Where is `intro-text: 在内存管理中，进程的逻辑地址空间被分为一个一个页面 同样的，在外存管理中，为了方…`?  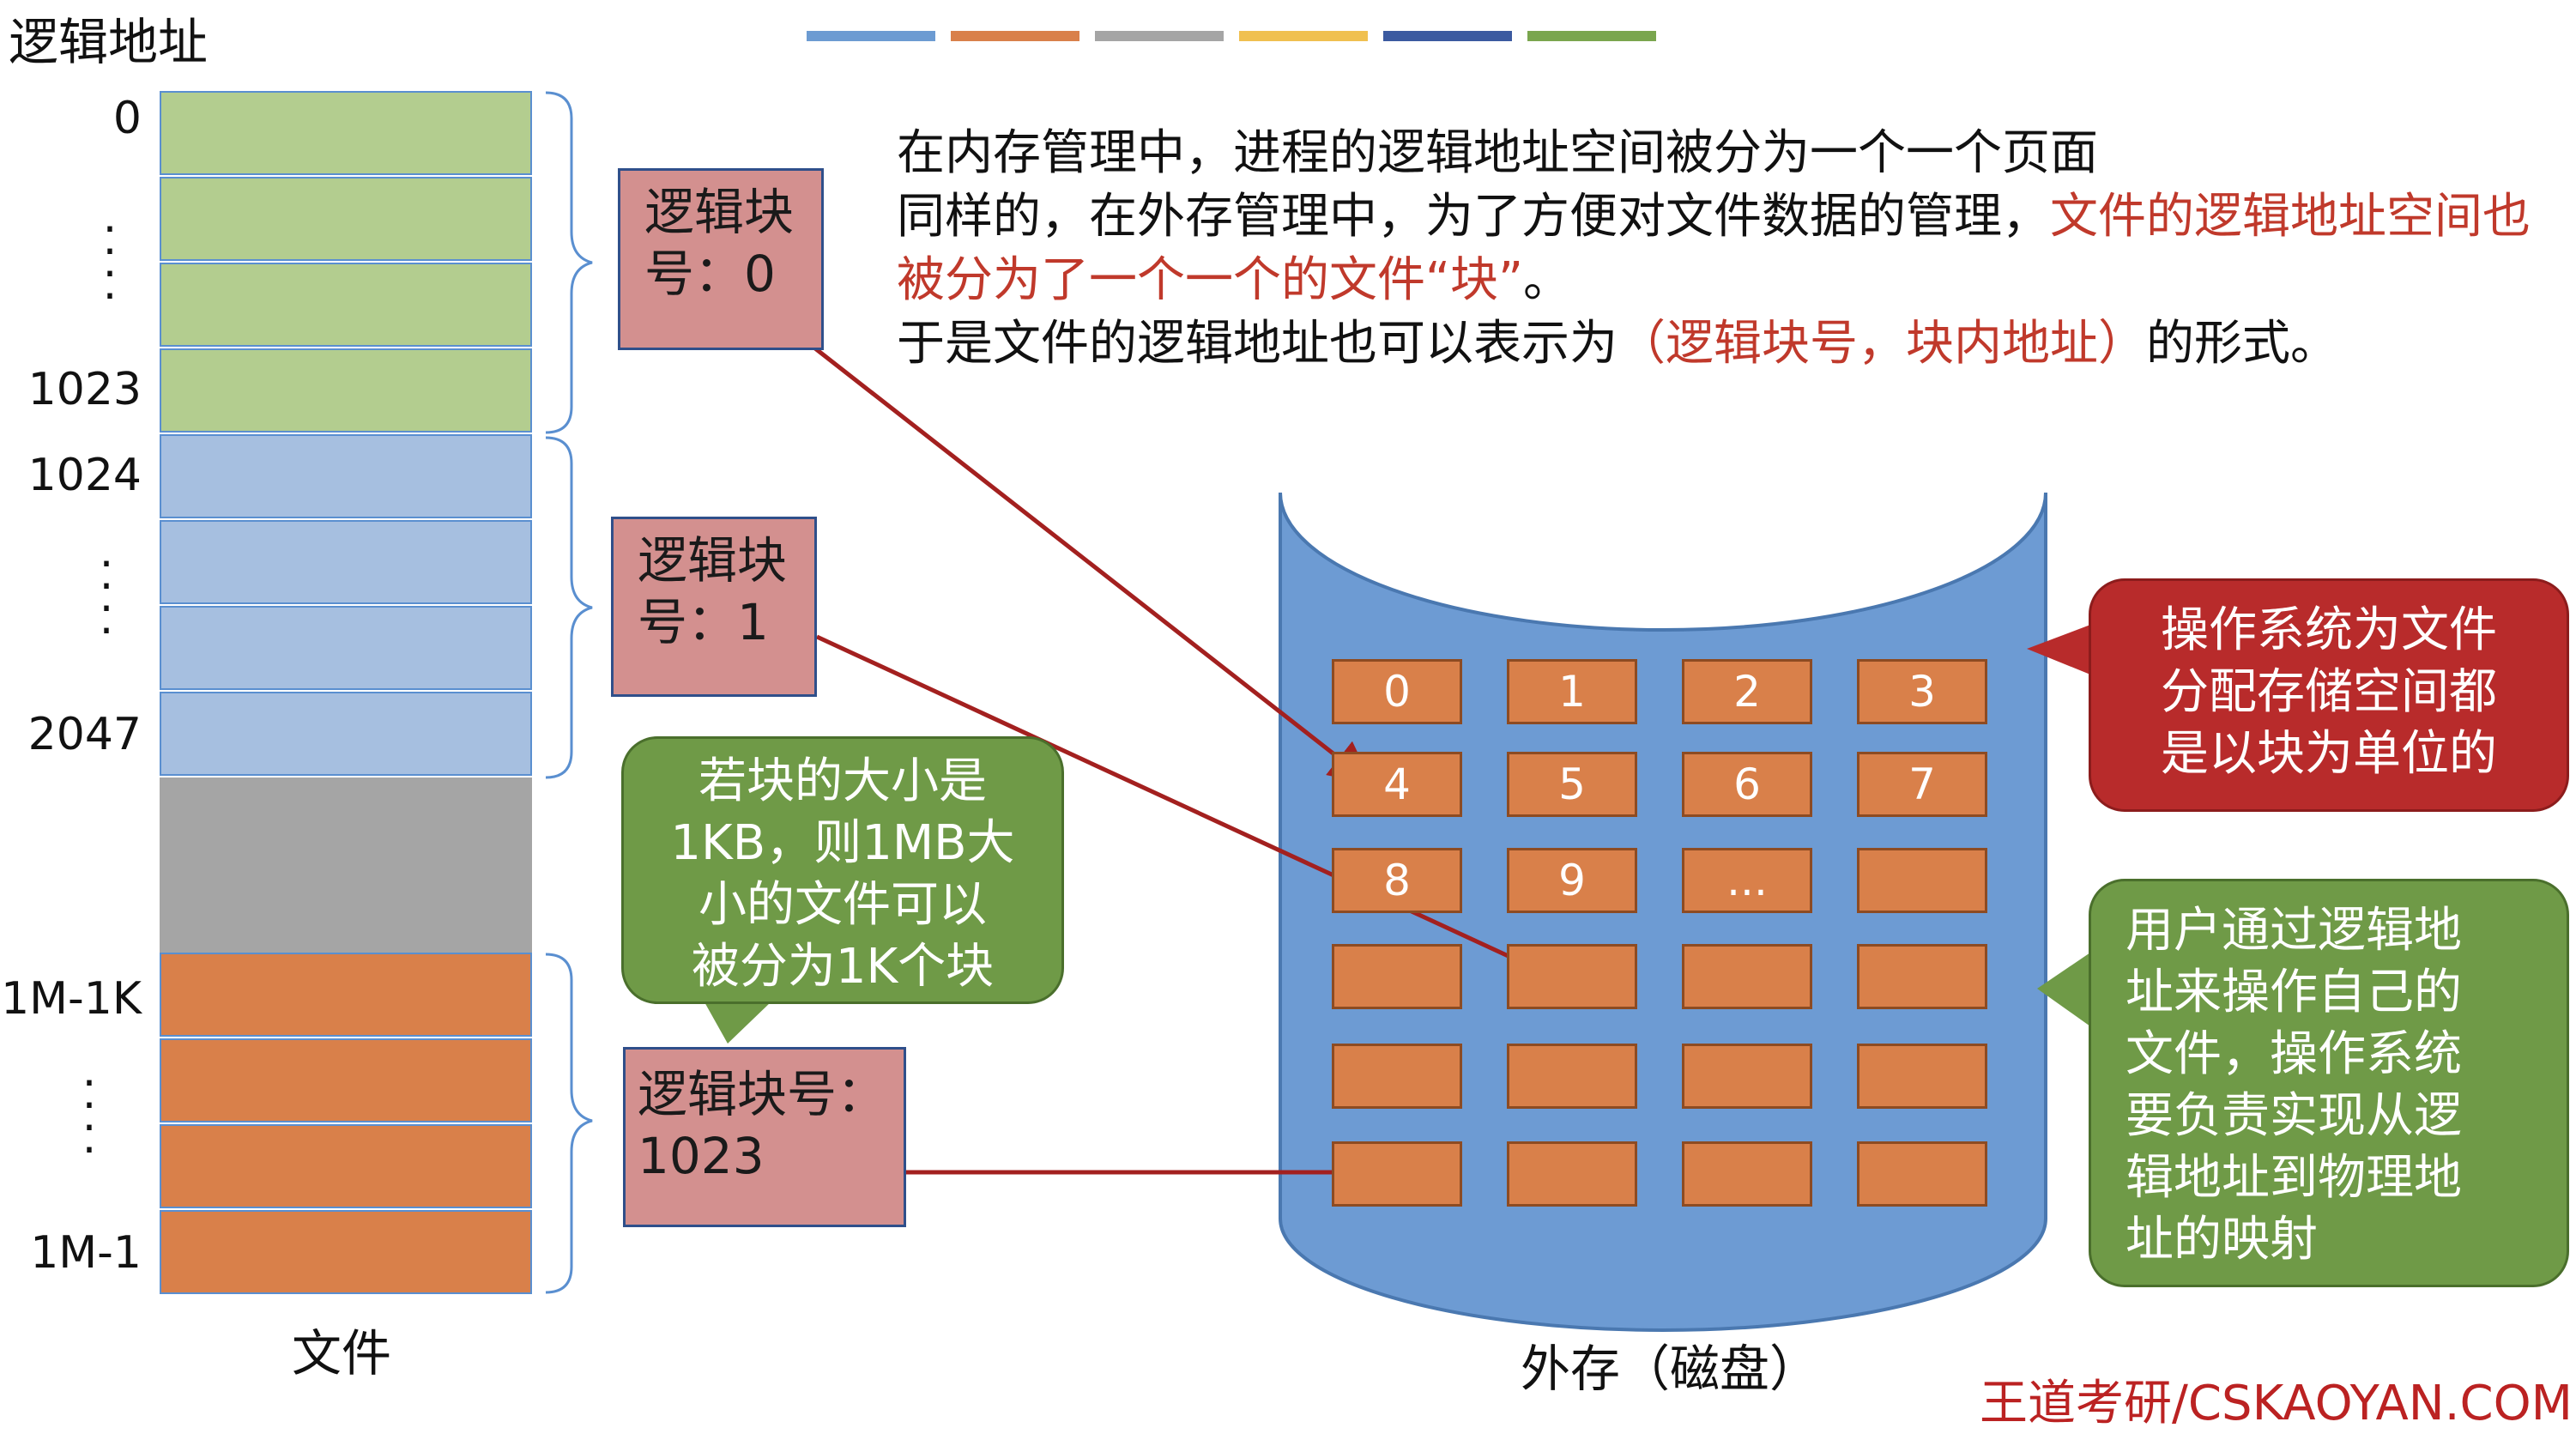
intro-text: 在内存管理中，进程的逻辑地址空间被分为一个一个页面 同样的，在外存管理中，为了方… is located at coordinates (1720, 249).